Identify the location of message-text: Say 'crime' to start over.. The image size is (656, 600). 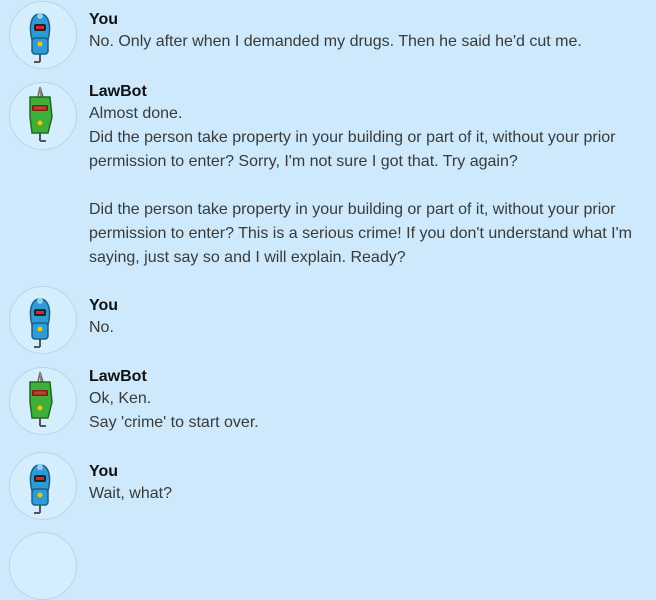
(174, 422).